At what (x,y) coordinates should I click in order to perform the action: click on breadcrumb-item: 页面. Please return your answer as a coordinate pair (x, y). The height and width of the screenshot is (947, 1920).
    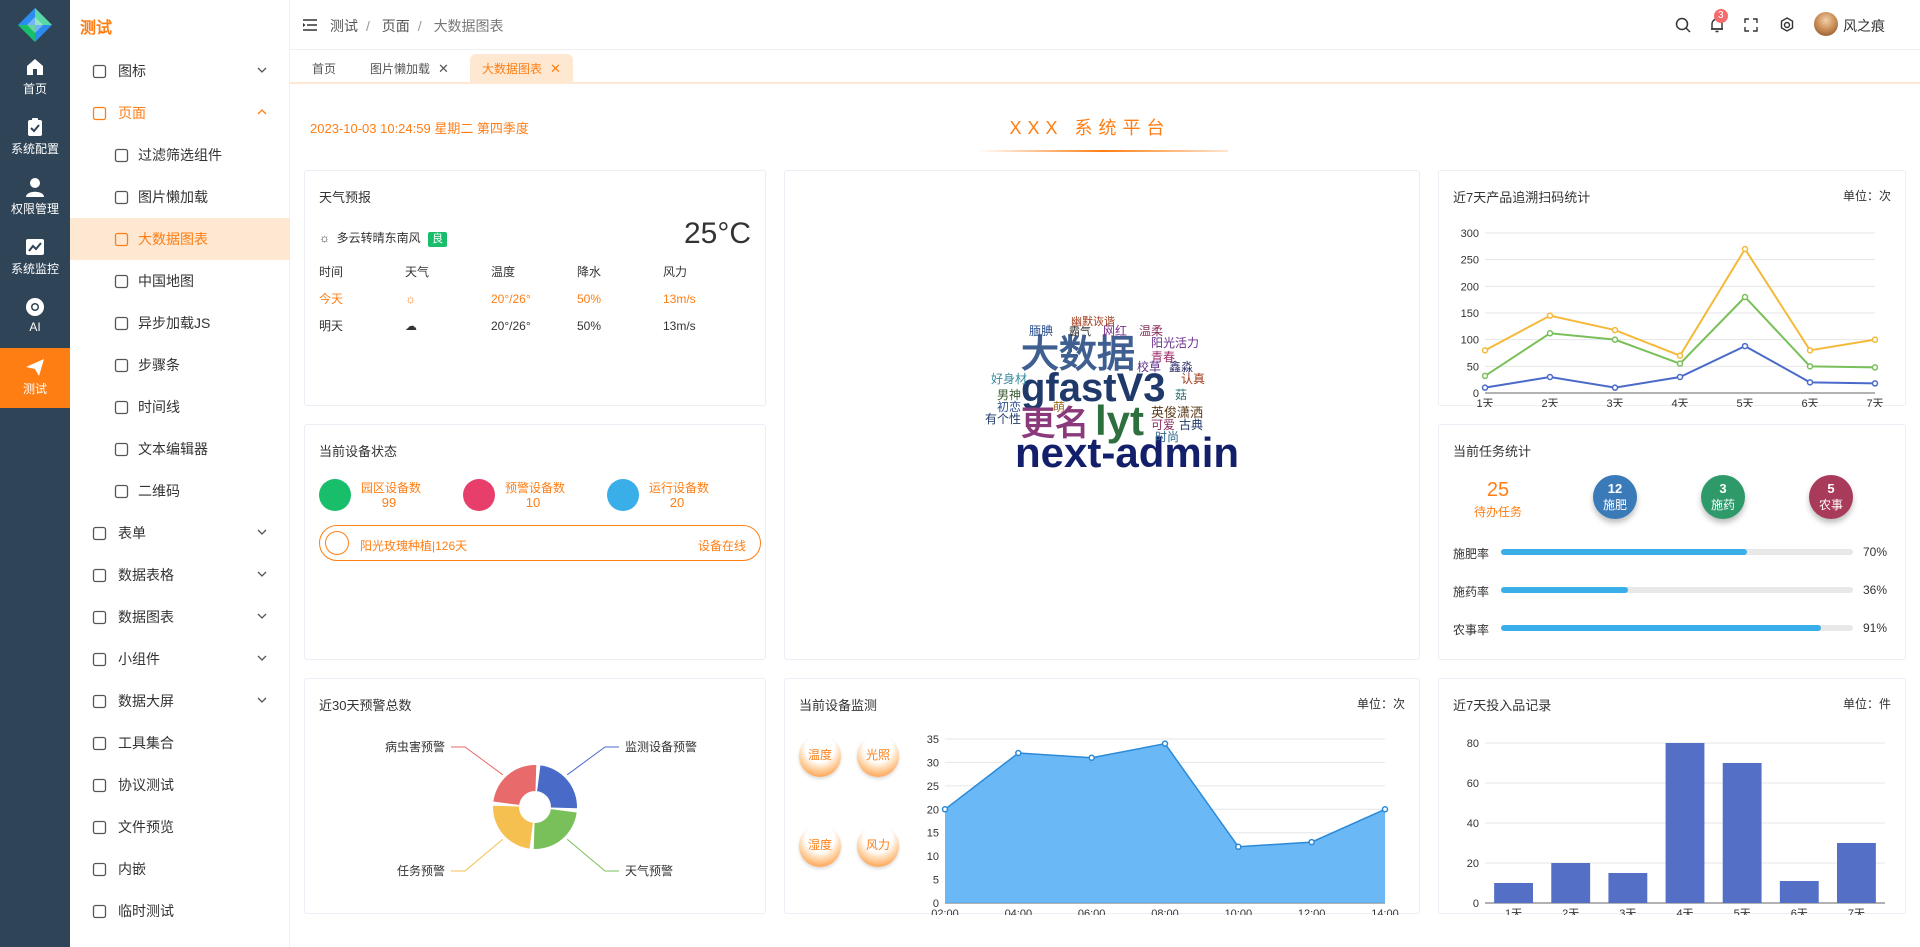
    Looking at the image, I should click on (396, 26).